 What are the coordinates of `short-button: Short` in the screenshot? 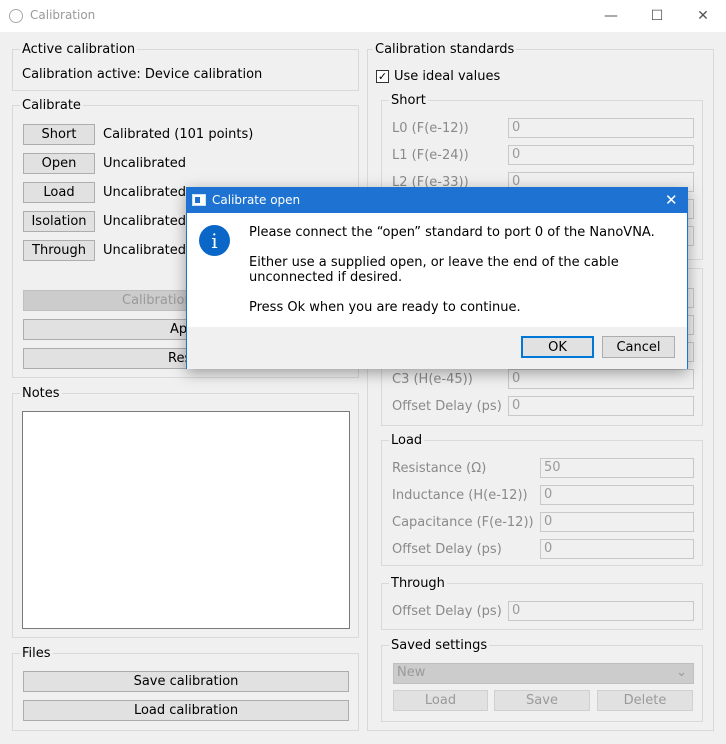 It's located at (59, 134).